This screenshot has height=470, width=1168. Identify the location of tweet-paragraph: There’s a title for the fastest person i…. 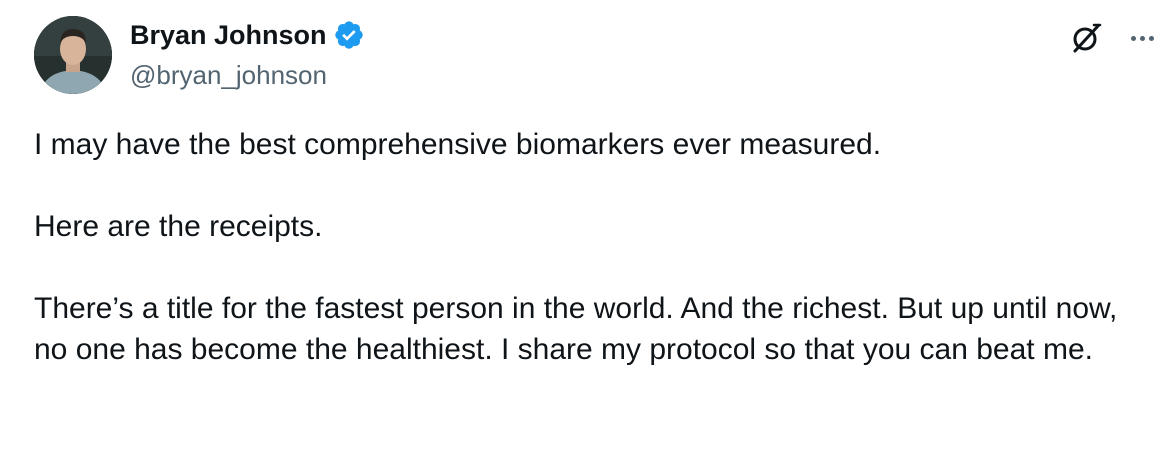
(580, 329).